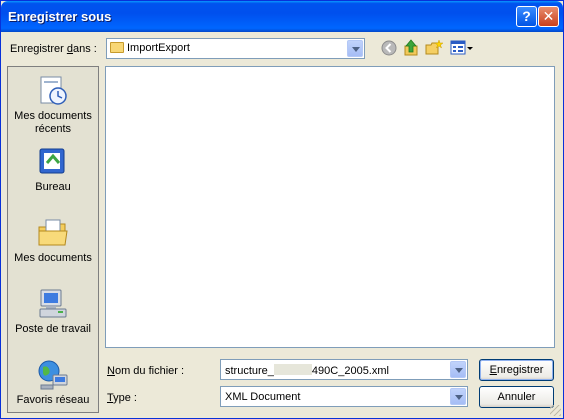 The height and width of the screenshot is (419, 564). I want to click on save-button-accel: E, so click(493, 370).